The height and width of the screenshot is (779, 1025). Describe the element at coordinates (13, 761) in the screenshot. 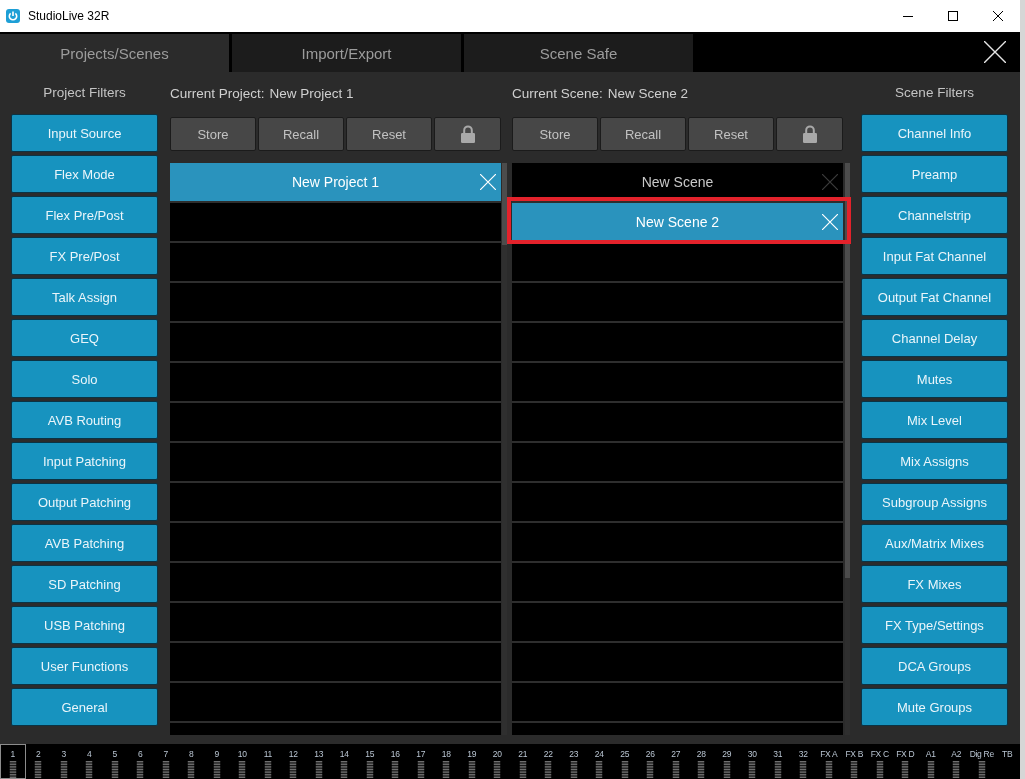

I see `channel-button: 1` at that location.